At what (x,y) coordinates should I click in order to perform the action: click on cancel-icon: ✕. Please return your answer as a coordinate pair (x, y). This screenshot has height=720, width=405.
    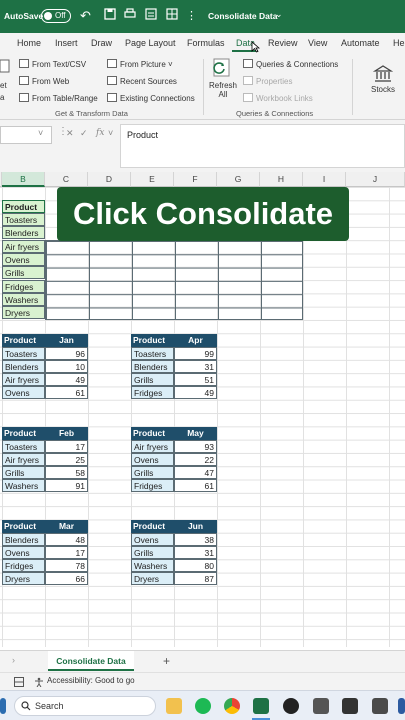
    Looking at the image, I should click on (70, 133).